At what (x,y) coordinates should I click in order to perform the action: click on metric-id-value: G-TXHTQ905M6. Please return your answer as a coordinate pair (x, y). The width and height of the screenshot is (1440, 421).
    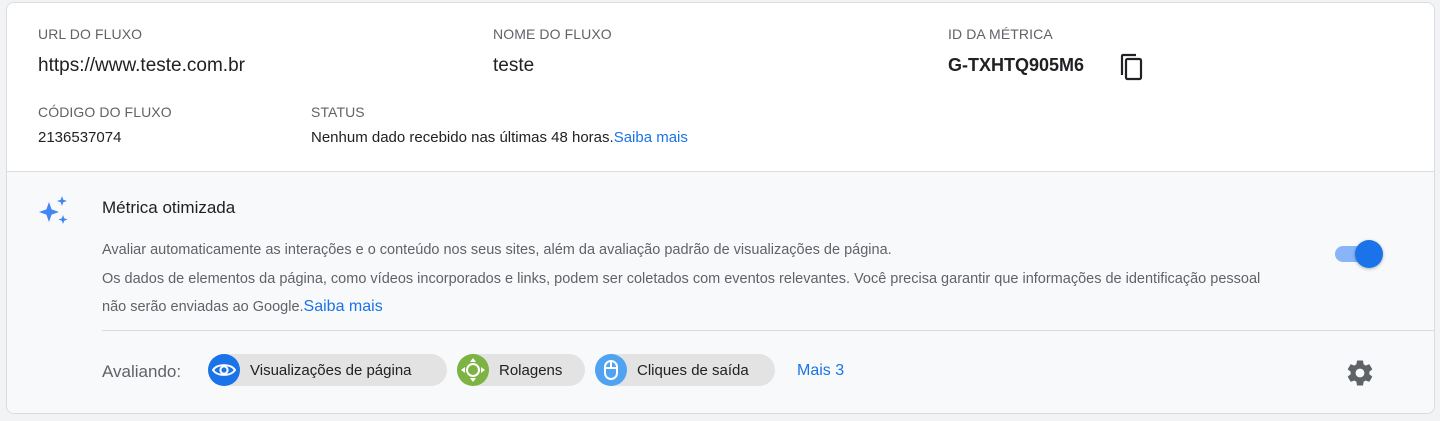
    Looking at the image, I should click on (1016, 65).